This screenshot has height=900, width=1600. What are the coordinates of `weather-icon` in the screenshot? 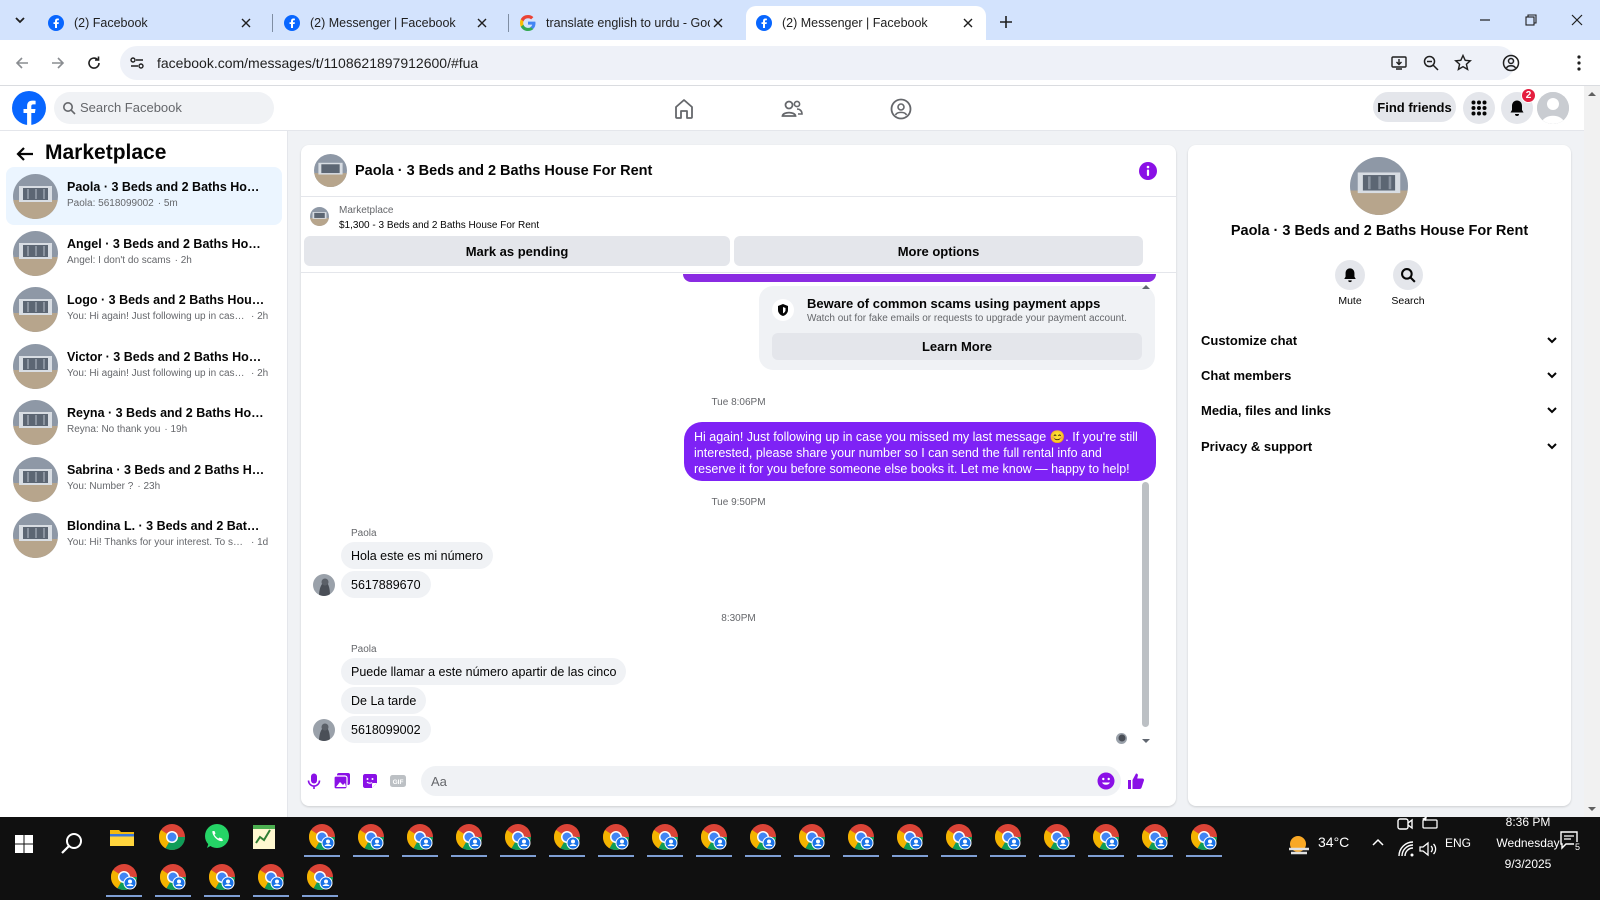 It's located at (1300, 845).